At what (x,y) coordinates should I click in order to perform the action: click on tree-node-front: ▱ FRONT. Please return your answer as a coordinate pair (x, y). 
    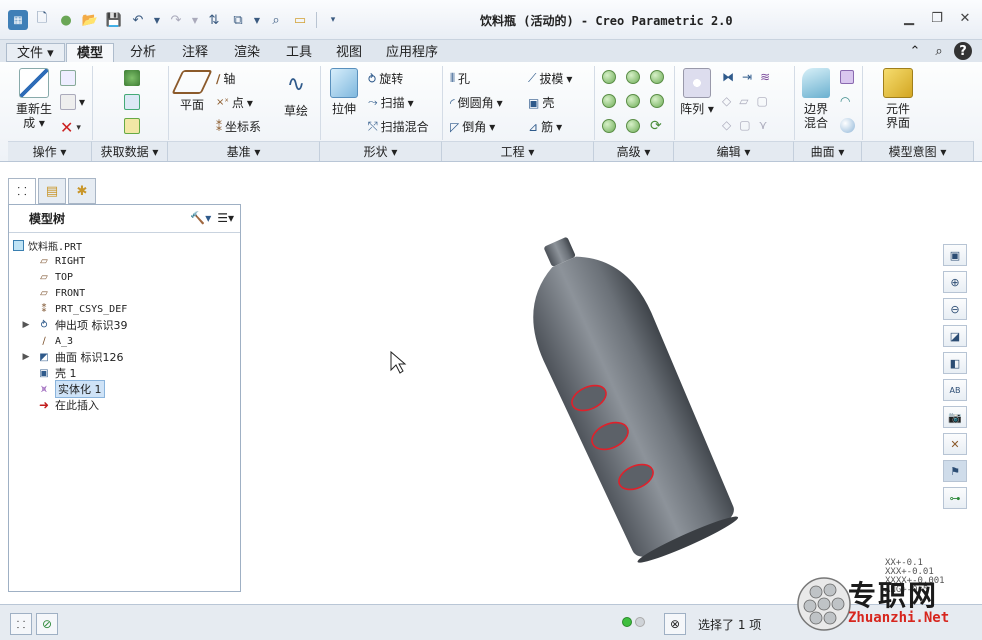
    Looking at the image, I should click on (124, 293).